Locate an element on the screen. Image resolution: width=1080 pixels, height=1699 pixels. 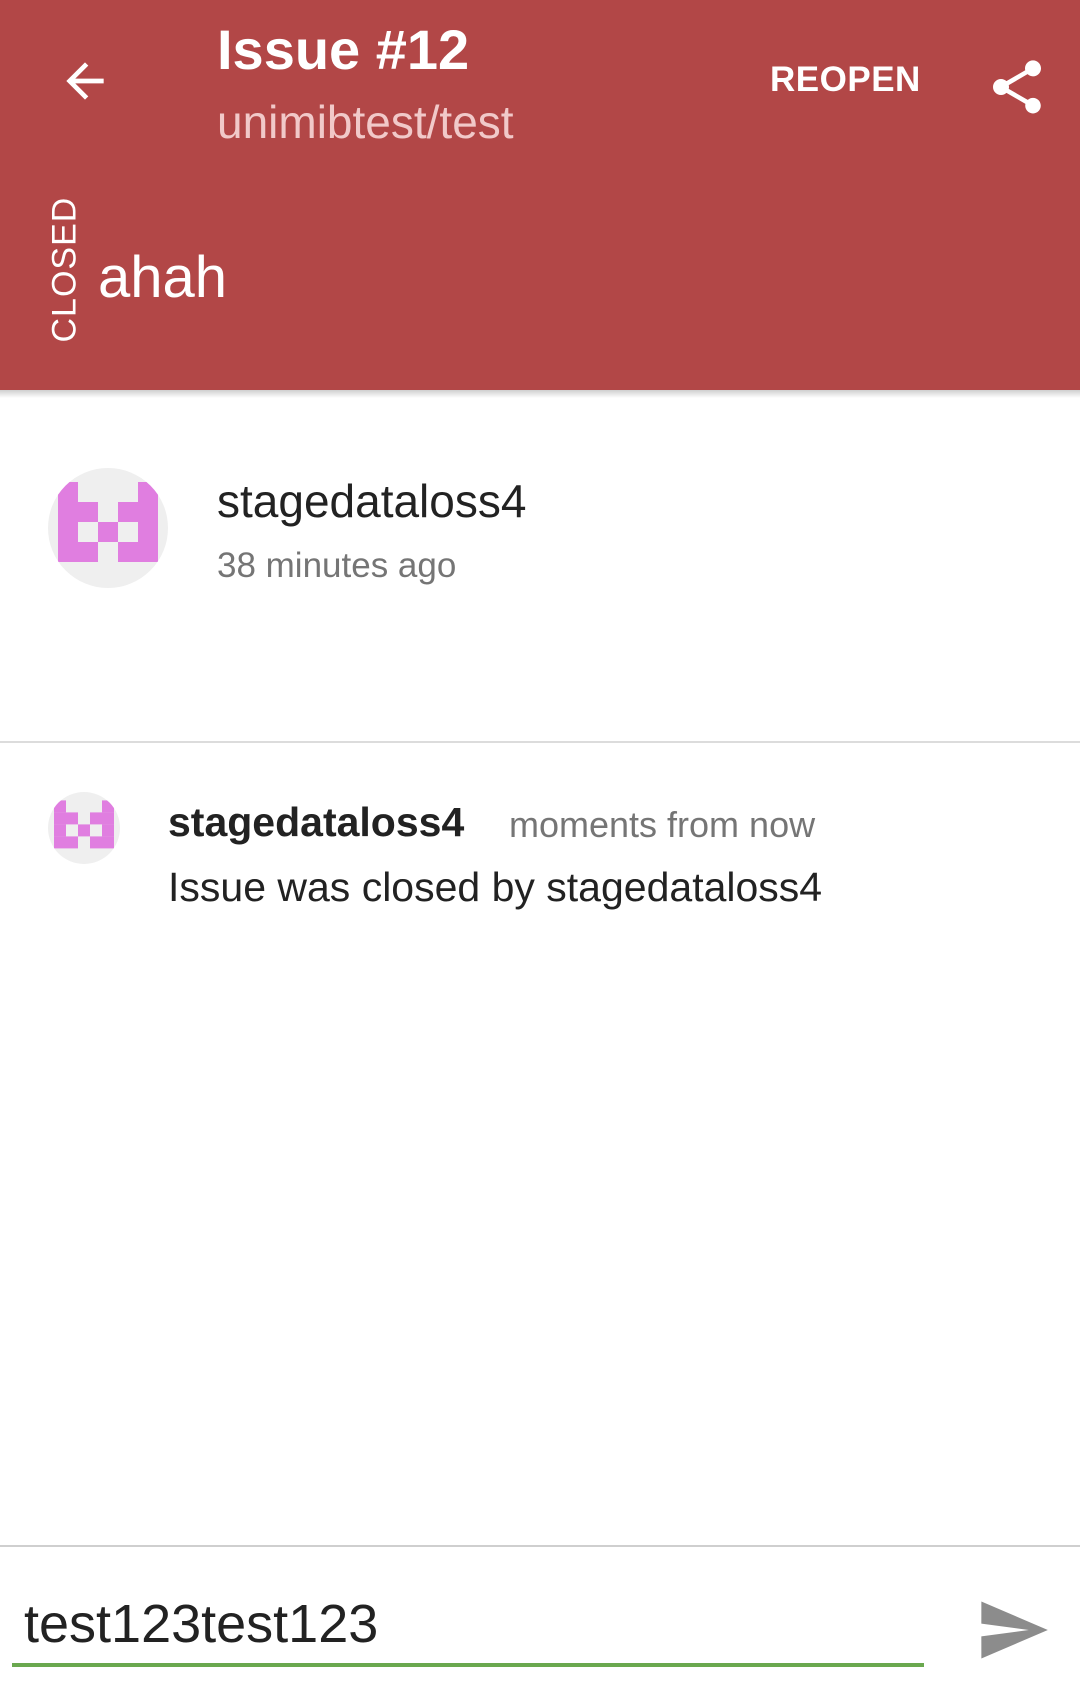
issue-title: ahah is located at coordinates (163, 277).